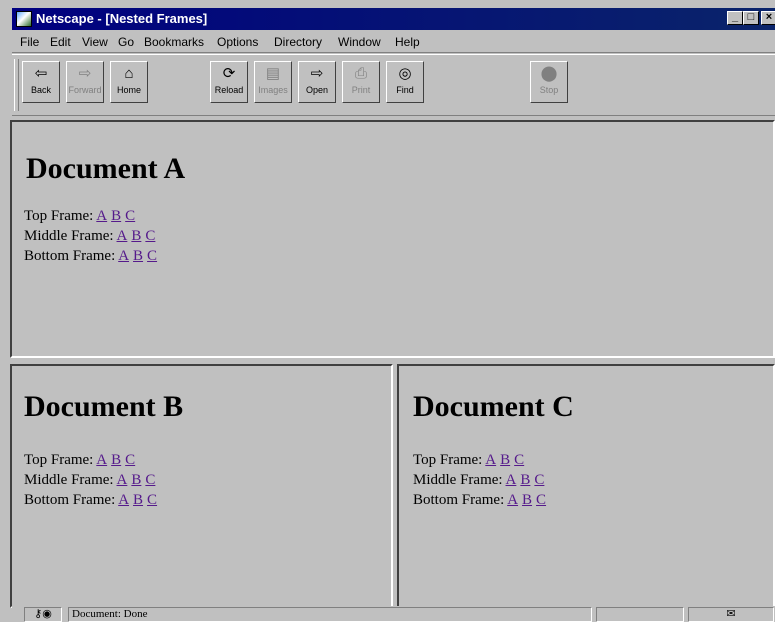 This screenshot has width=775, height=622. Describe the element at coordinates (527, 500) in the screenshot. I see `frame-c-bottom-link-b: B` at that location.